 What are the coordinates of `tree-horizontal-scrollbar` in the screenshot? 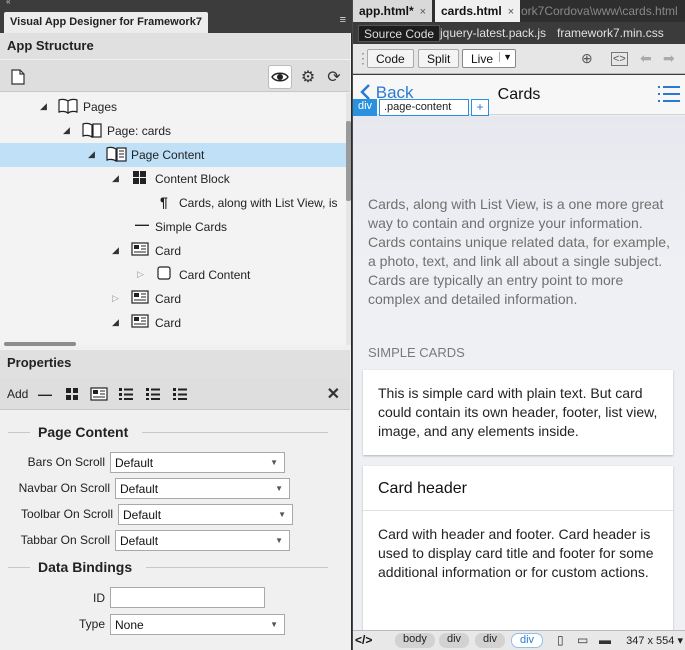 It's located at (40, 344).